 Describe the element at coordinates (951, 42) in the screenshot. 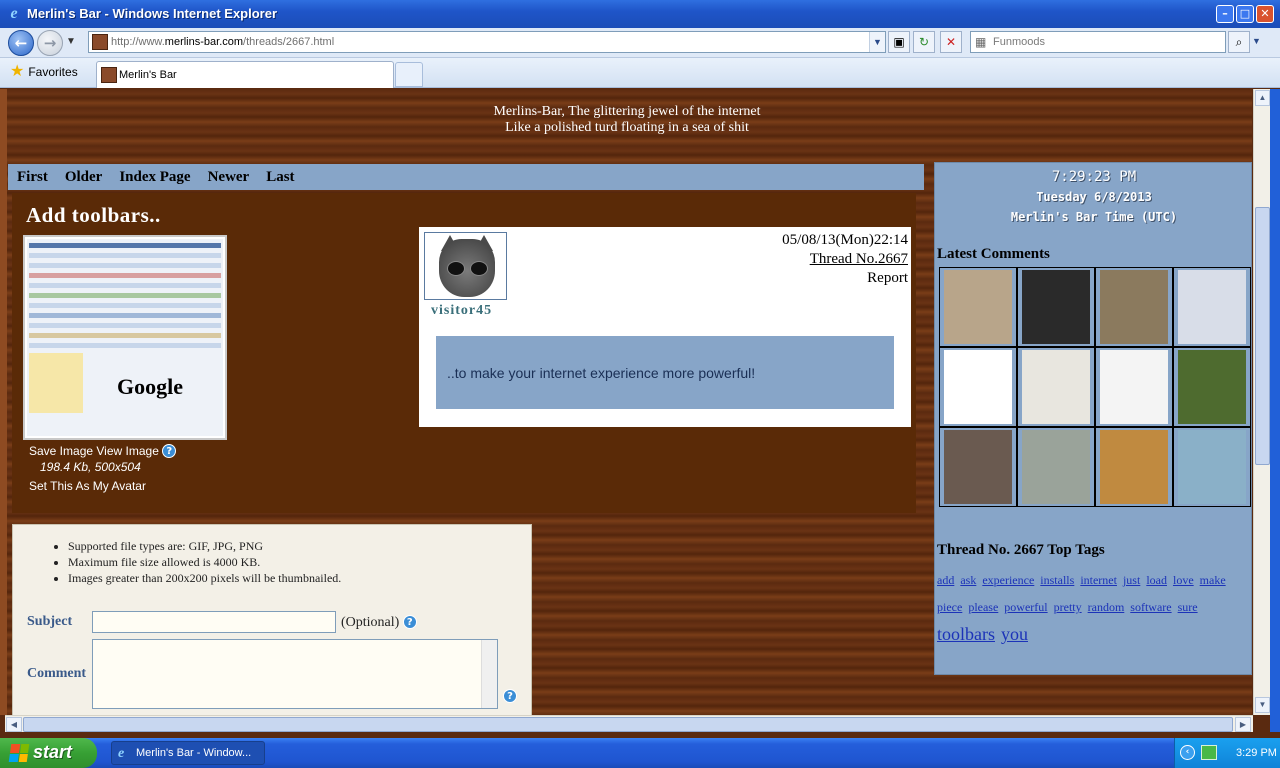

I see `stop-button: ✕` at that location.